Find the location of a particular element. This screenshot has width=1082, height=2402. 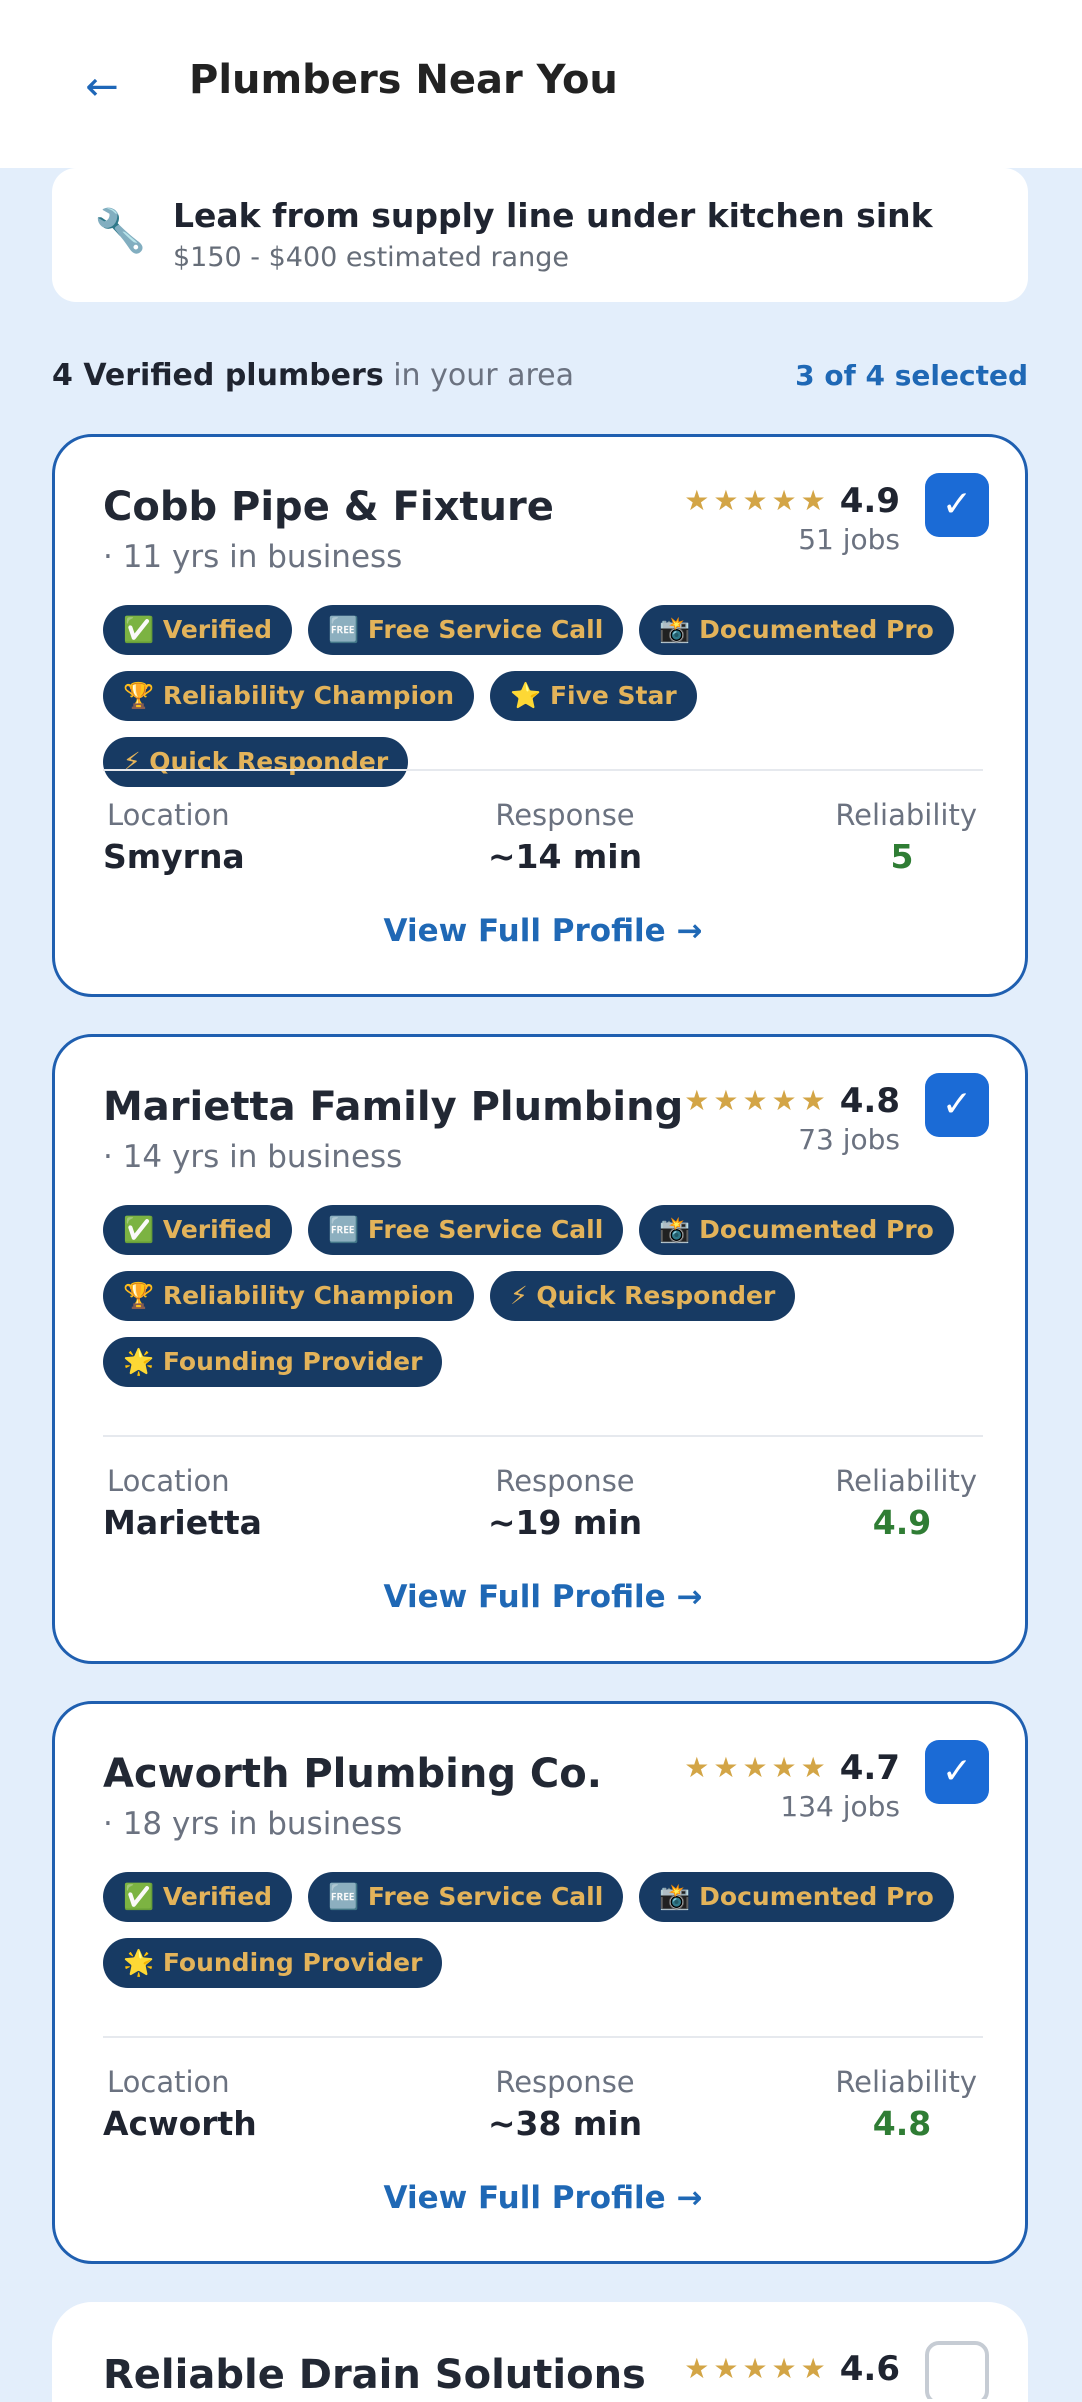

response-stat: Response ~38 min is located at coordinates (565, 2104).